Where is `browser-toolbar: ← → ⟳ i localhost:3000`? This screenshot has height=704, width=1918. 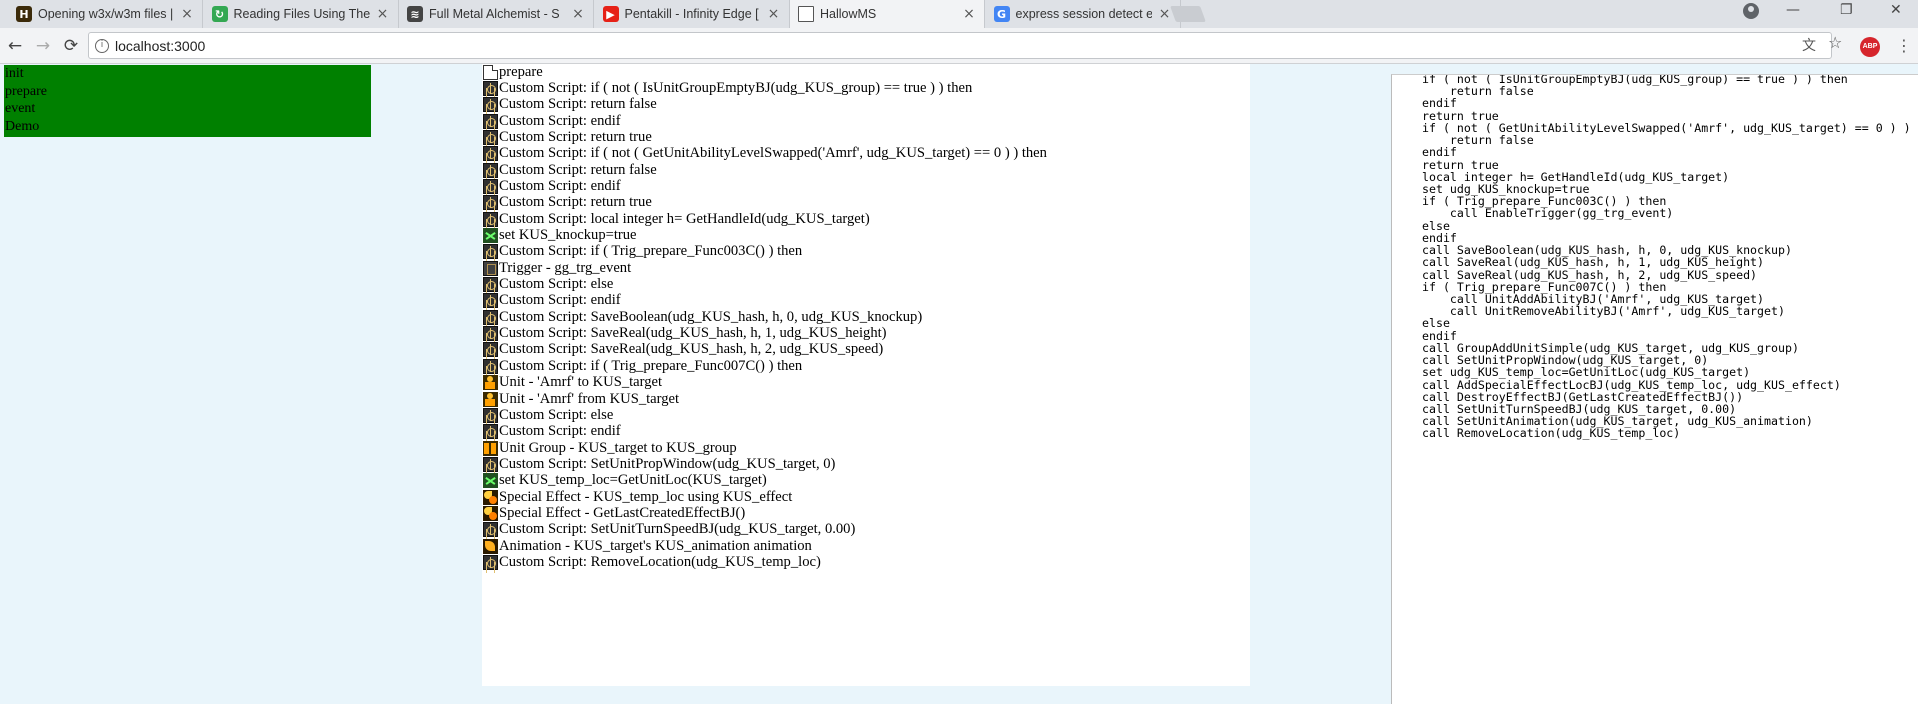 browser-toolbar: ← → ⟳ i localhost:3000 is located at coordinates (959, 46).